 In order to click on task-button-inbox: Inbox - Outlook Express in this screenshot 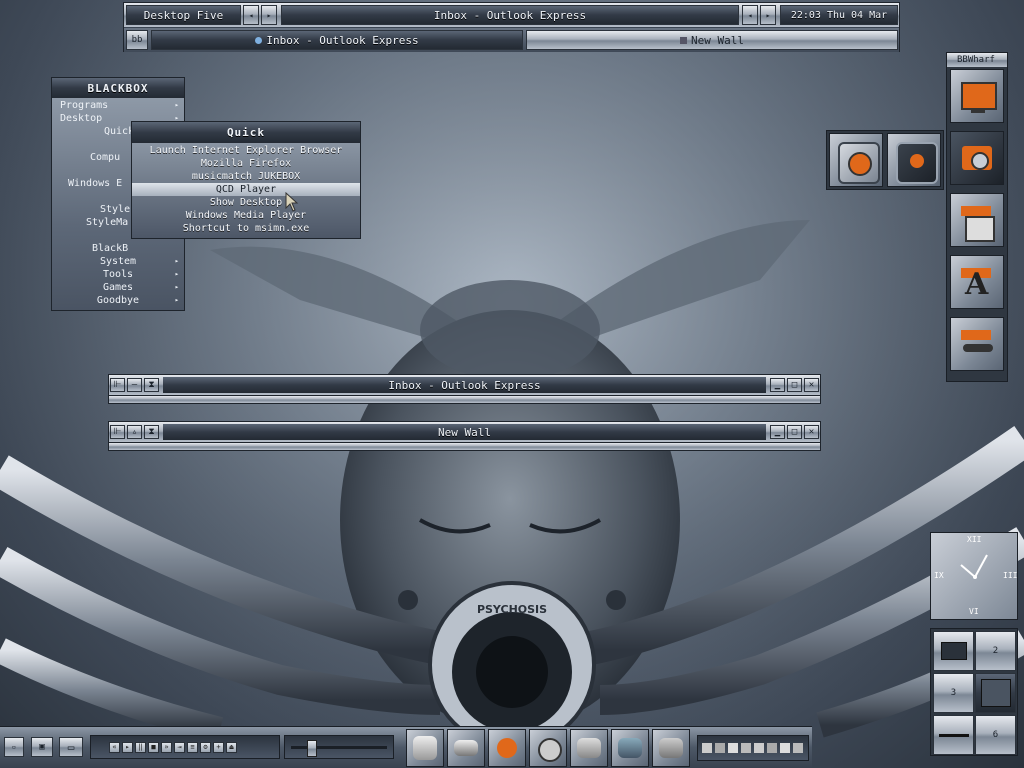, I will do `click(337, 40)`.